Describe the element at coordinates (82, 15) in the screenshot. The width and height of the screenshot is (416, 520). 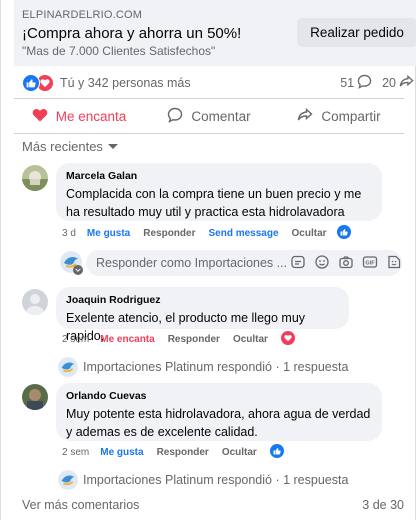
I see `ad-domain: ELPINARDELRIO.COM` at that location.